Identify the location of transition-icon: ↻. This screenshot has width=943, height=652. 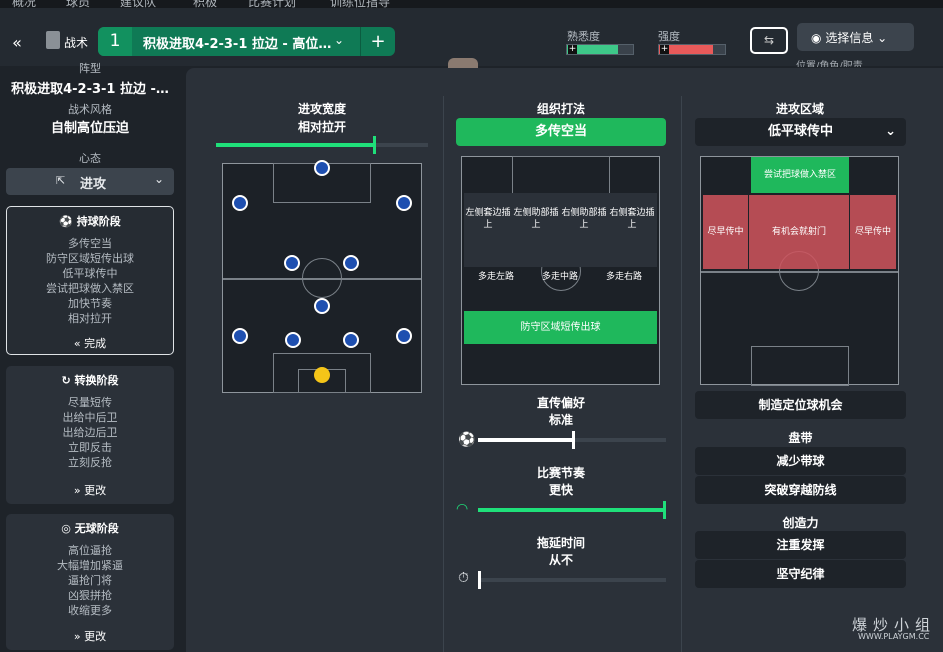
(68, 380).